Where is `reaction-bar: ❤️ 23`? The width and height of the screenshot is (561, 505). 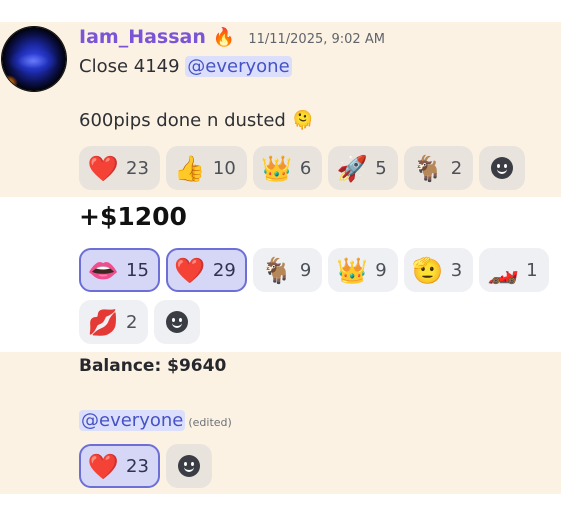 reaction-bar: ❤️ 23 is located at coordinates (145, 466).